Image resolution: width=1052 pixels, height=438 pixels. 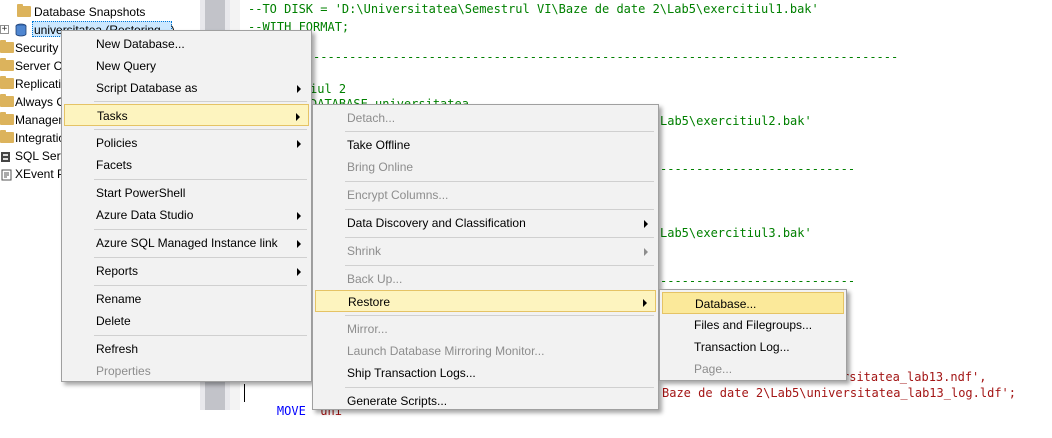 I want to click on code-keyword: MOVE, so click(x=295, y=411).